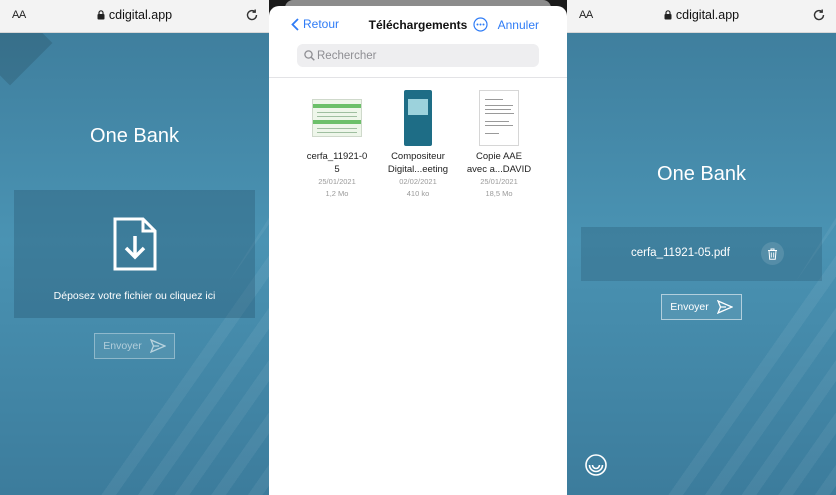 The image size is (836, 495). Describe the element at coordinates (480, 24) in the screenshot. I see `more-icon` at that location.